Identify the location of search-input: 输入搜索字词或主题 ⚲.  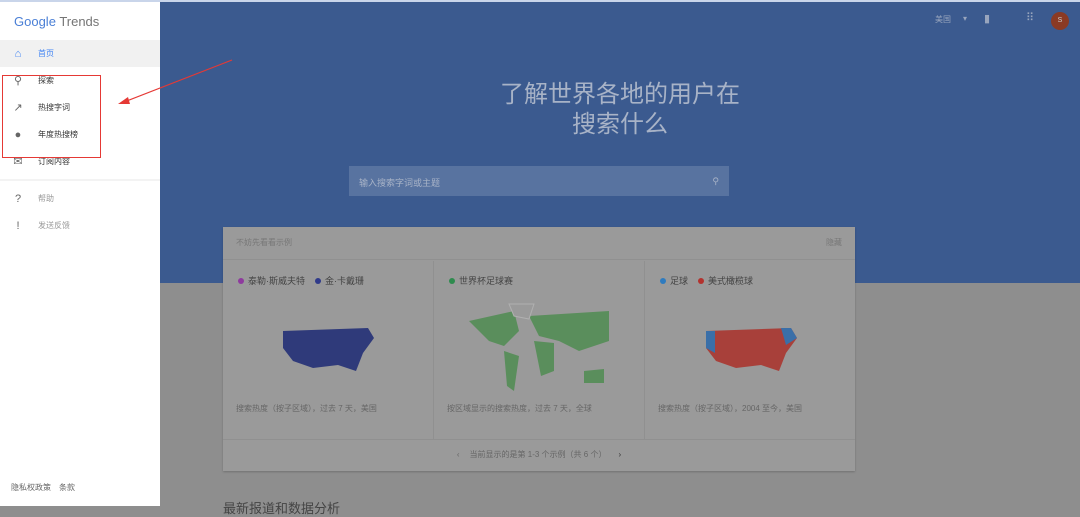
(539, 181).